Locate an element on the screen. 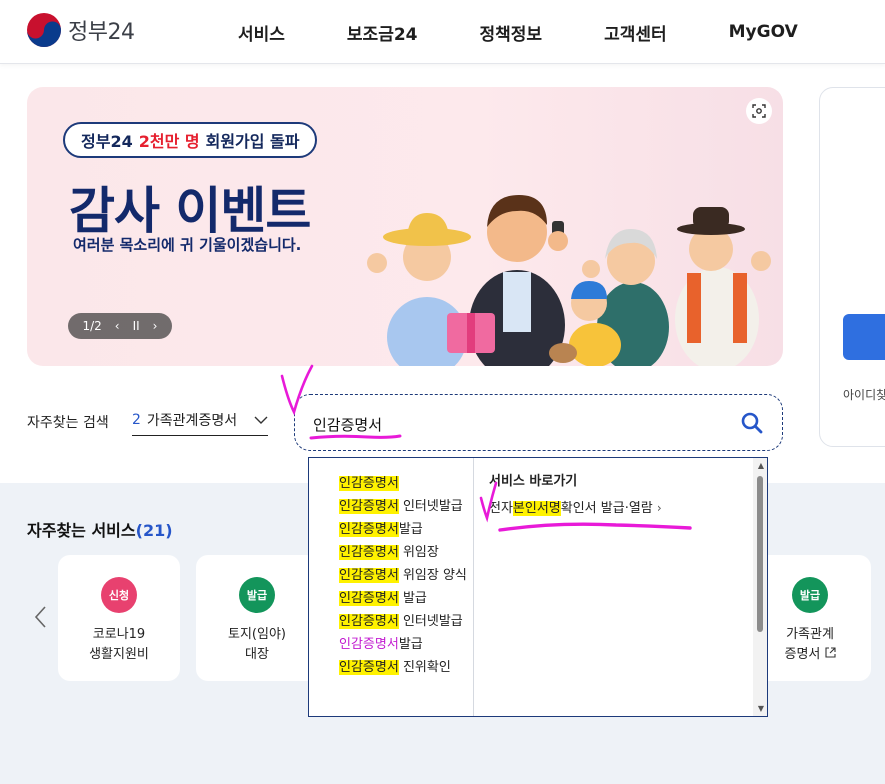 The width and height of the screenshot is (885, 784). suggestion-item: 인감증명서 위임장 is located at coordinates (406, 552).